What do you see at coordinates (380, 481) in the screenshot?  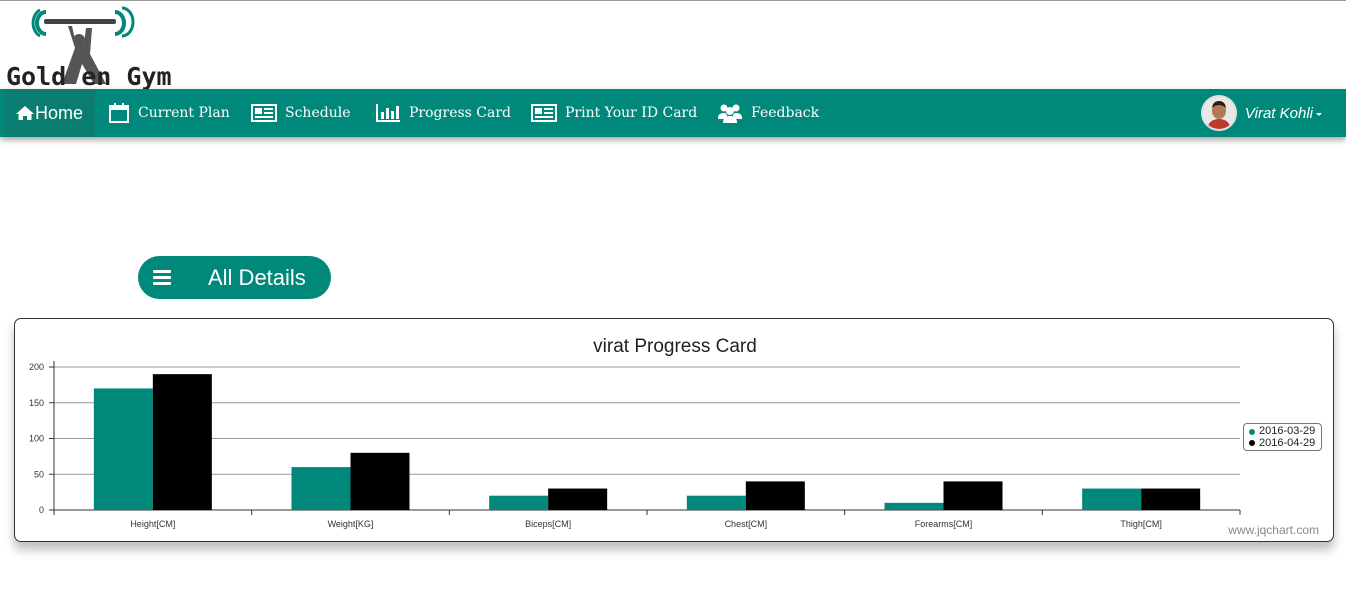 I see `bar-2016-04-29-Weight[KG]` at bounding box center [380, 481].